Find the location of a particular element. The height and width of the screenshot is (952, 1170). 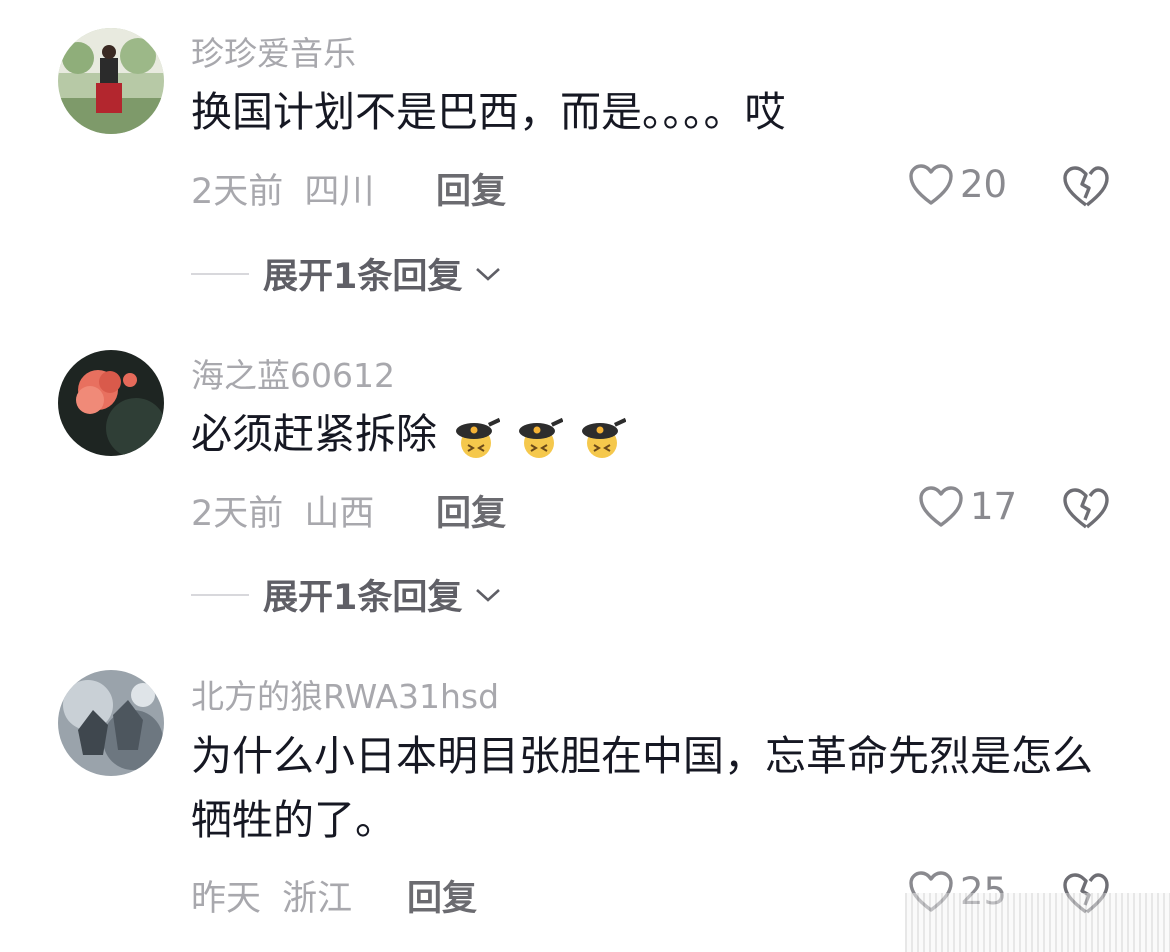

comment-location: 浙江 is located at coordinates (317, 899).